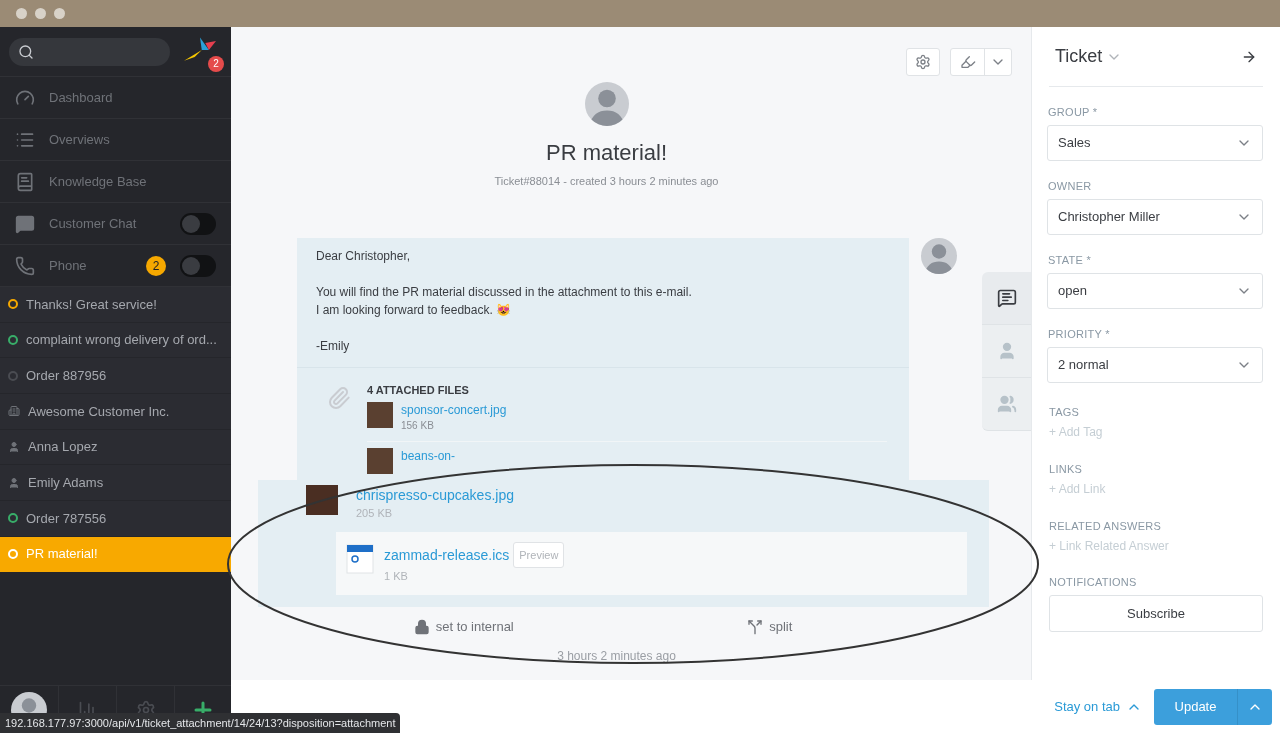  I want to click on subscribe-button: Subscribe, so click(1156, 613).